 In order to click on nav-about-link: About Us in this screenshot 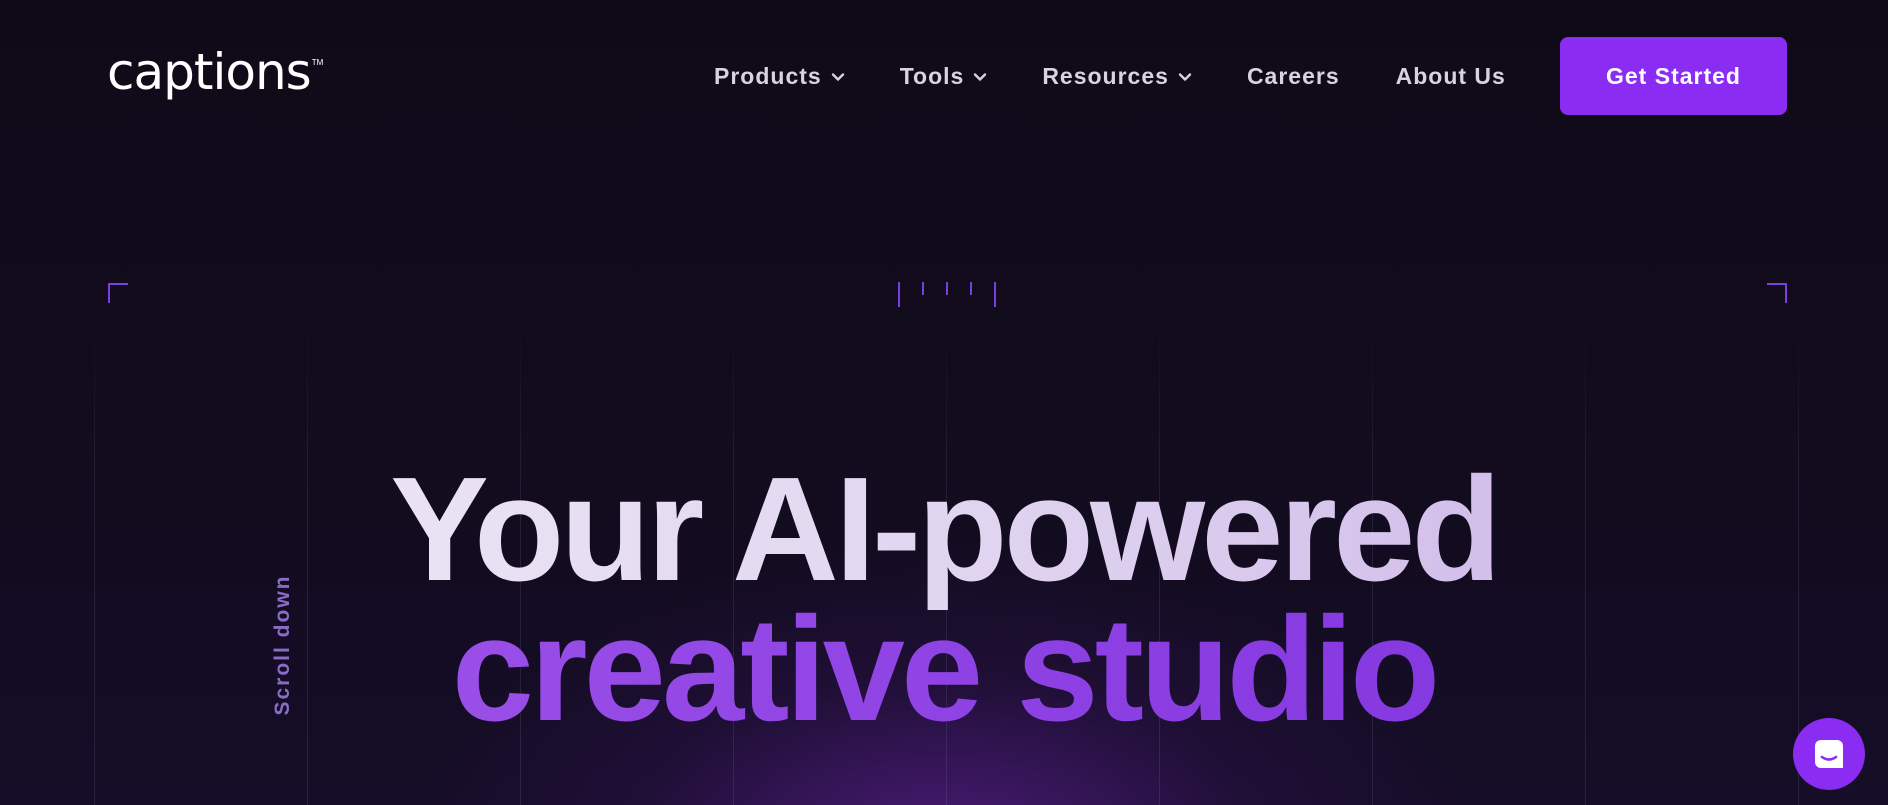, I will do `click(1451, 76)`.